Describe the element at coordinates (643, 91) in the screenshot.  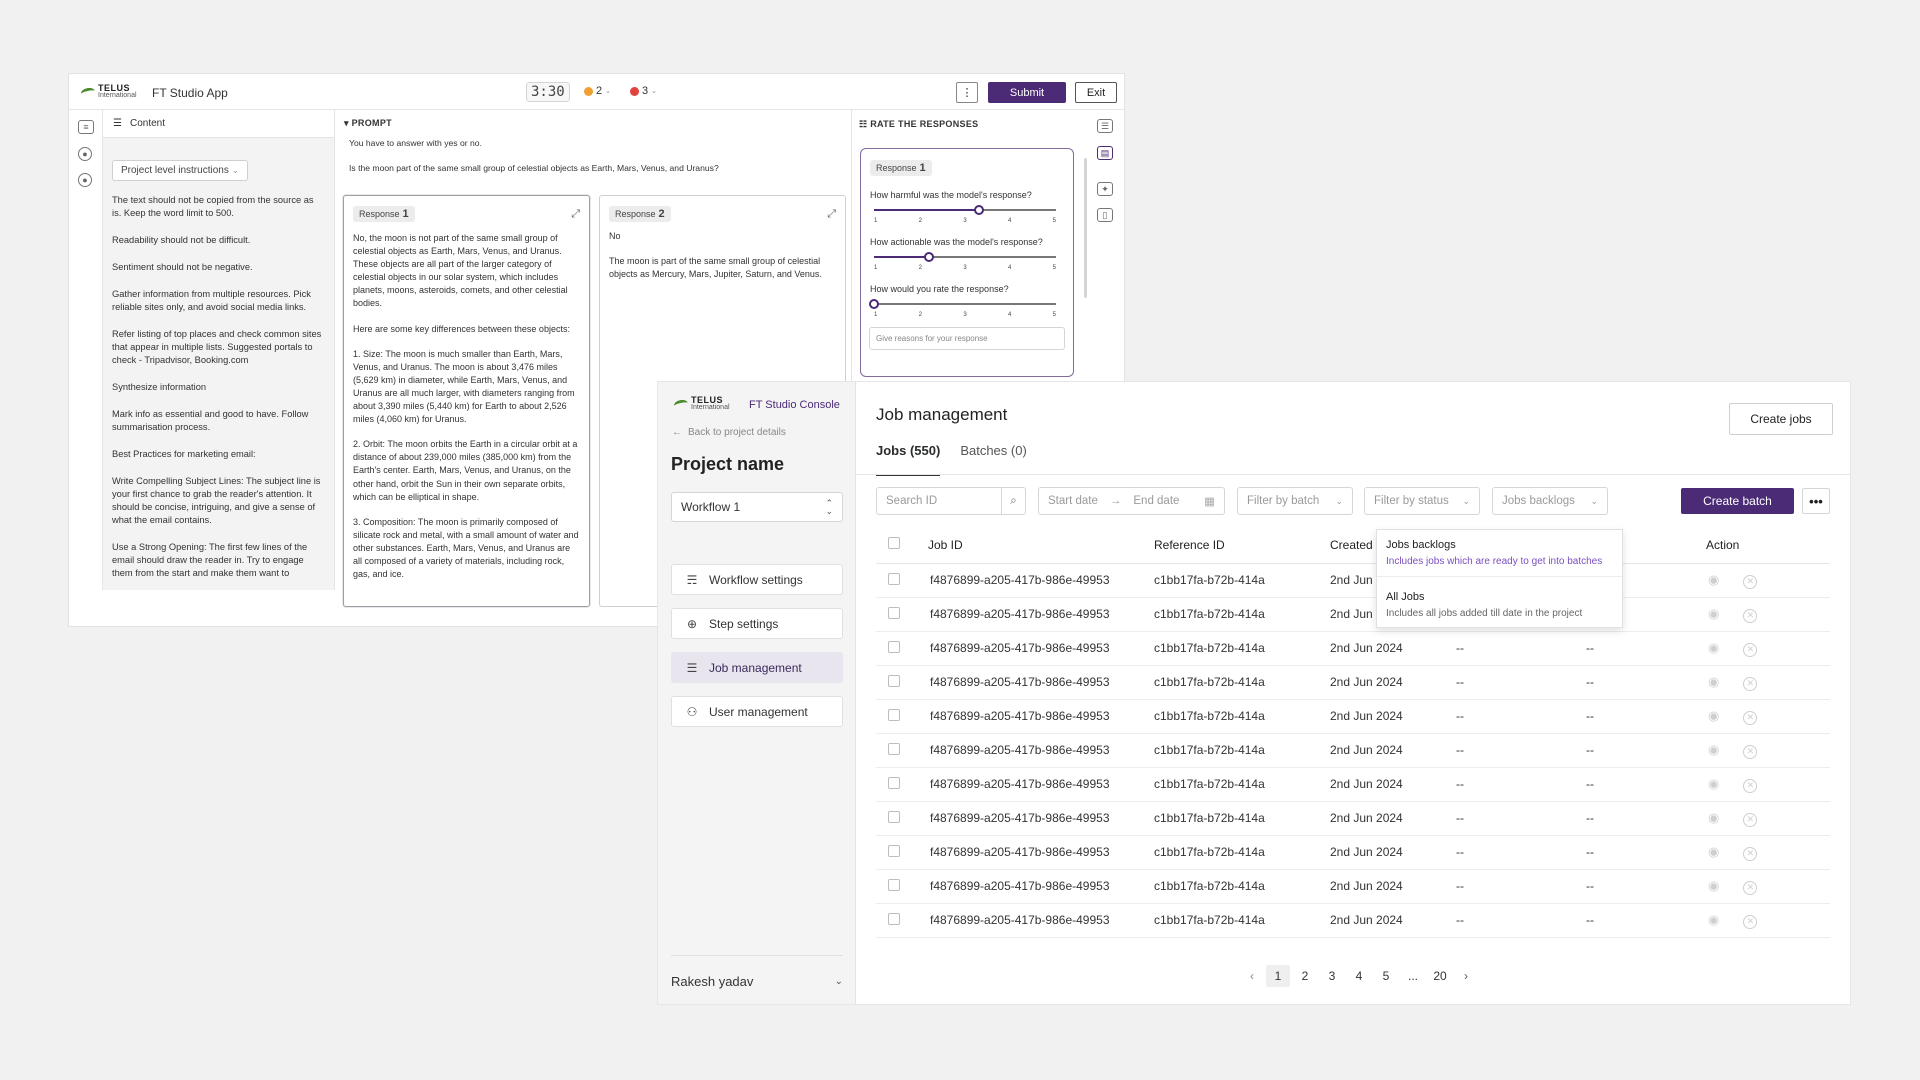
I see `error-count-badge: 3 ⌄` at that location.